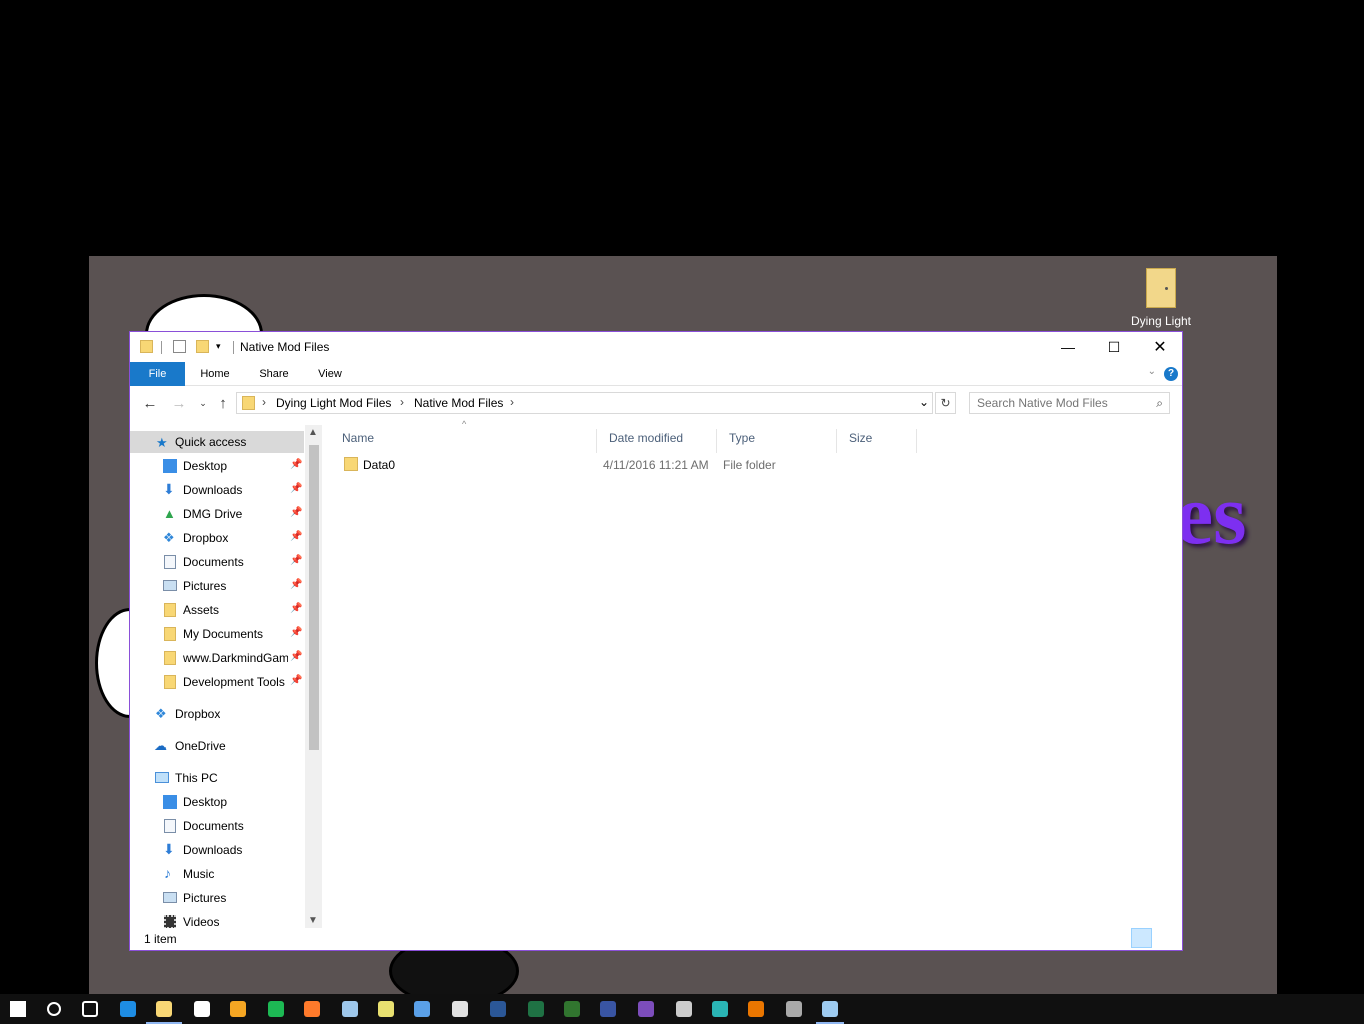  Describe the element at coordinates (150, 403) in the screenshot. I see `back-button: ←` at that location.